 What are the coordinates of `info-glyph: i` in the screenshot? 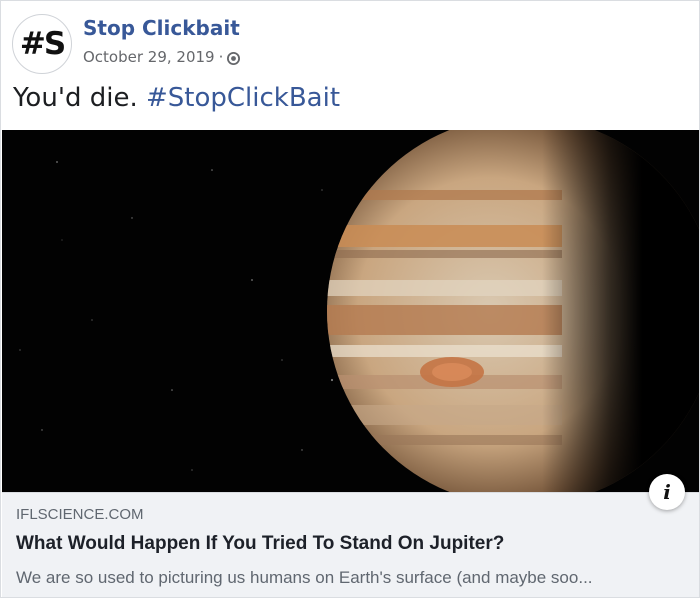 It's located at (667, 492).